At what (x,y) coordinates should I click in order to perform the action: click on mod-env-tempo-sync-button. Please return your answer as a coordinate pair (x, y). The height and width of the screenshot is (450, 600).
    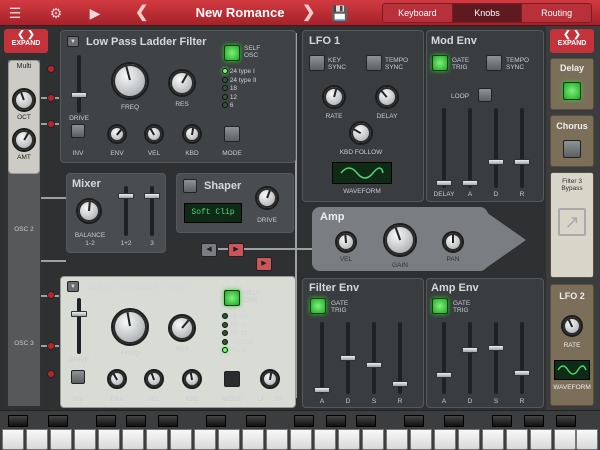
    Looking at the image, I should click on (494, 63).